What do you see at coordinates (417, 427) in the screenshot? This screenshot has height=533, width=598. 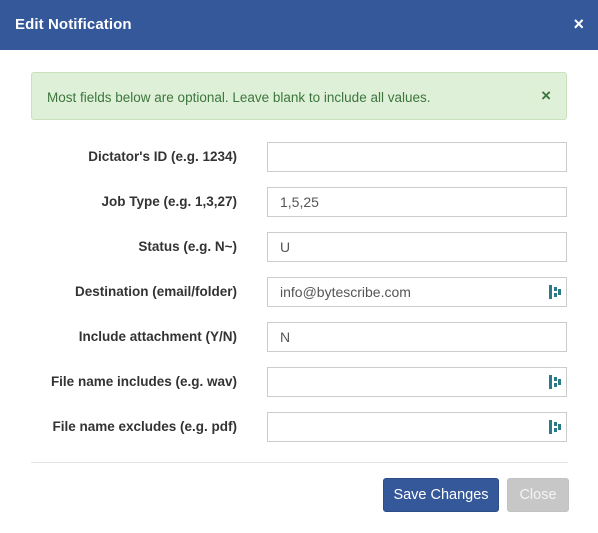 I see `file-name-excludes-input` at bounding box center [417, 427].